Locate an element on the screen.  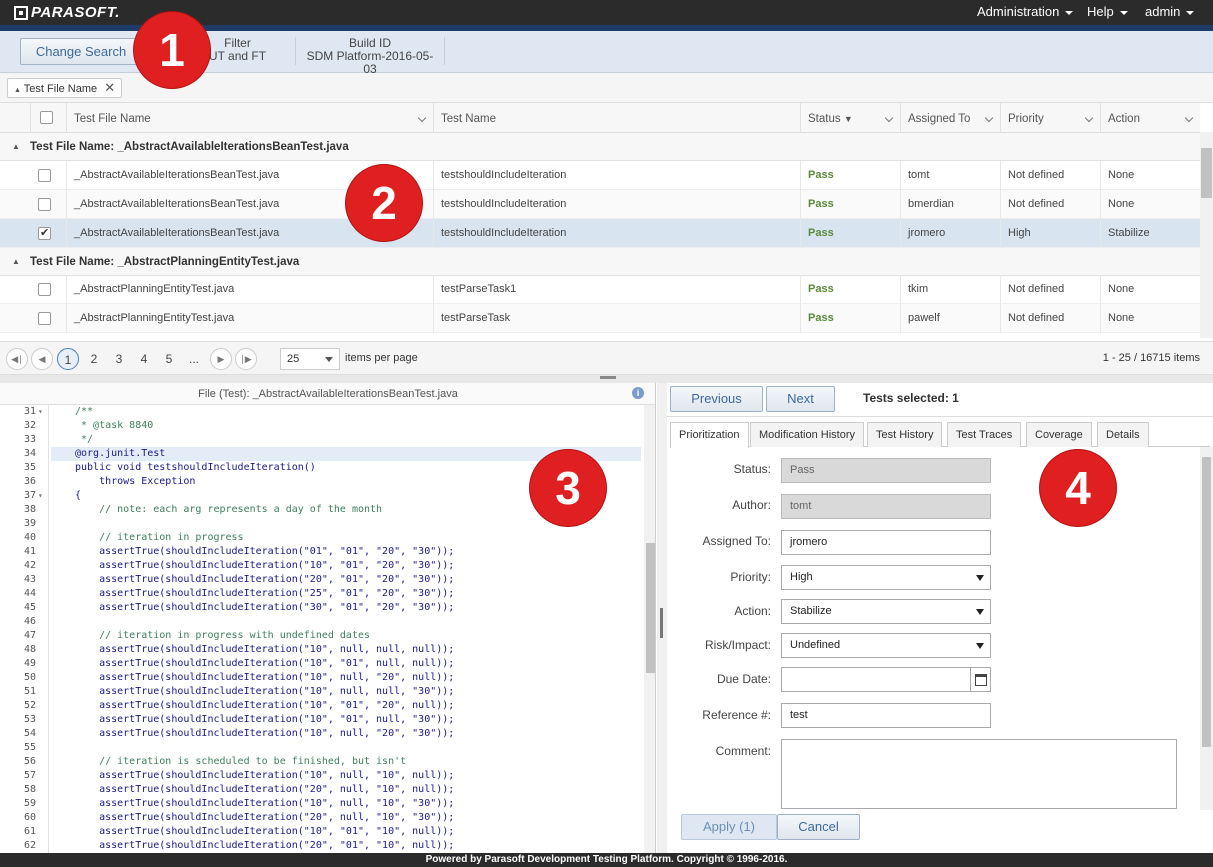
column-header-assigned-to: Assigned To is located at coordinates (950, 118).